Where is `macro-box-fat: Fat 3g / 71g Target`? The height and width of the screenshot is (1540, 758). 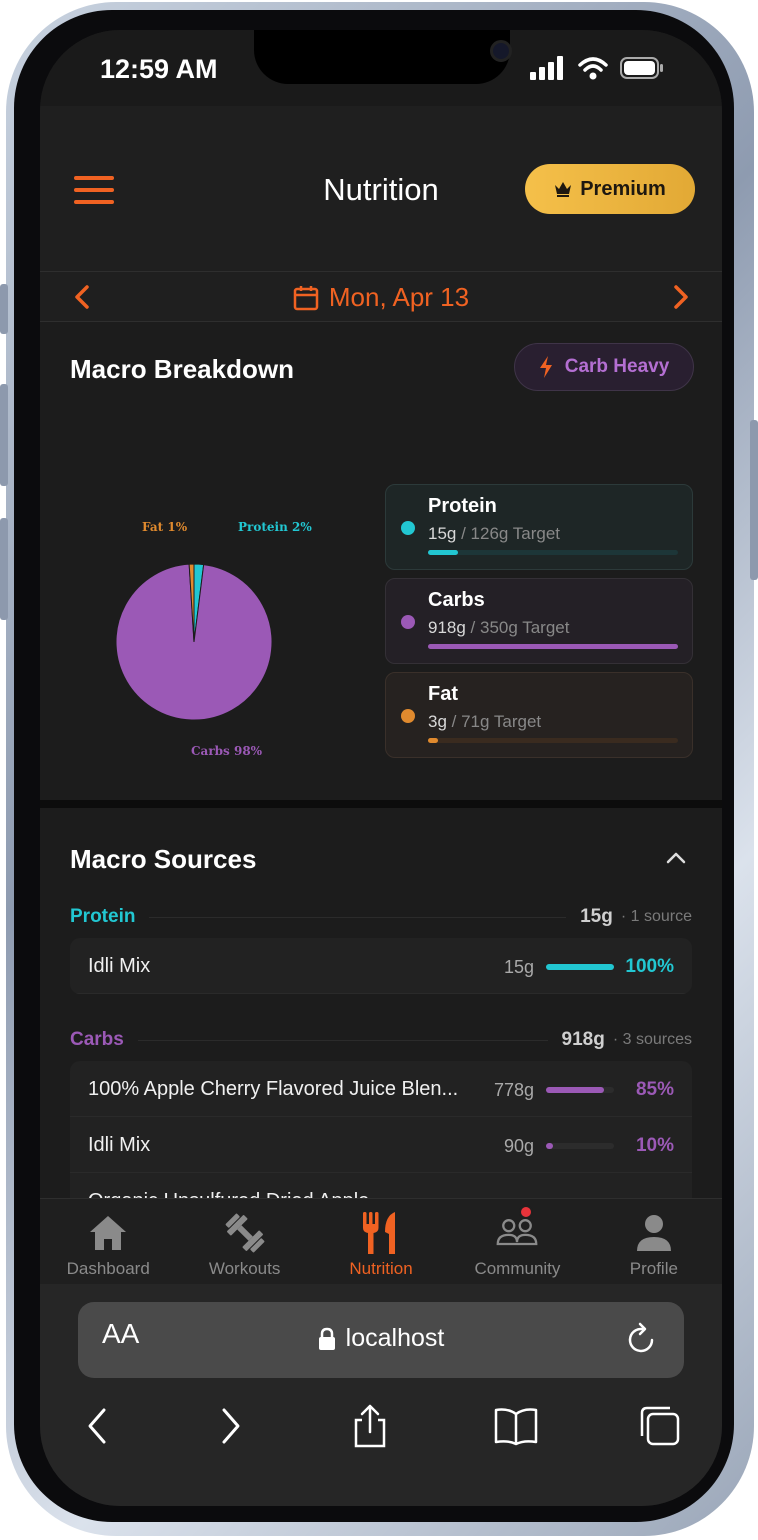
macro-box-fat: Fat 3g / 71g Target is located at coordinates (539, 715).